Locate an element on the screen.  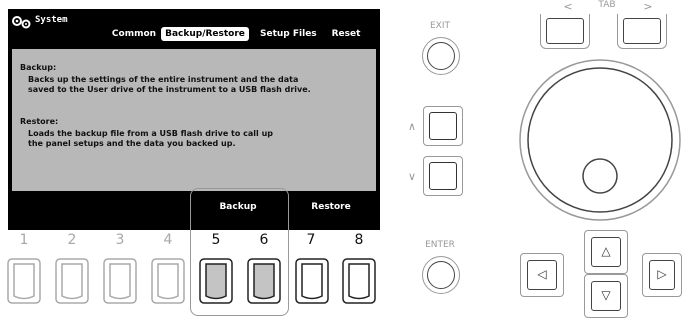
down-button-cap is located at coordinates (443, 176).